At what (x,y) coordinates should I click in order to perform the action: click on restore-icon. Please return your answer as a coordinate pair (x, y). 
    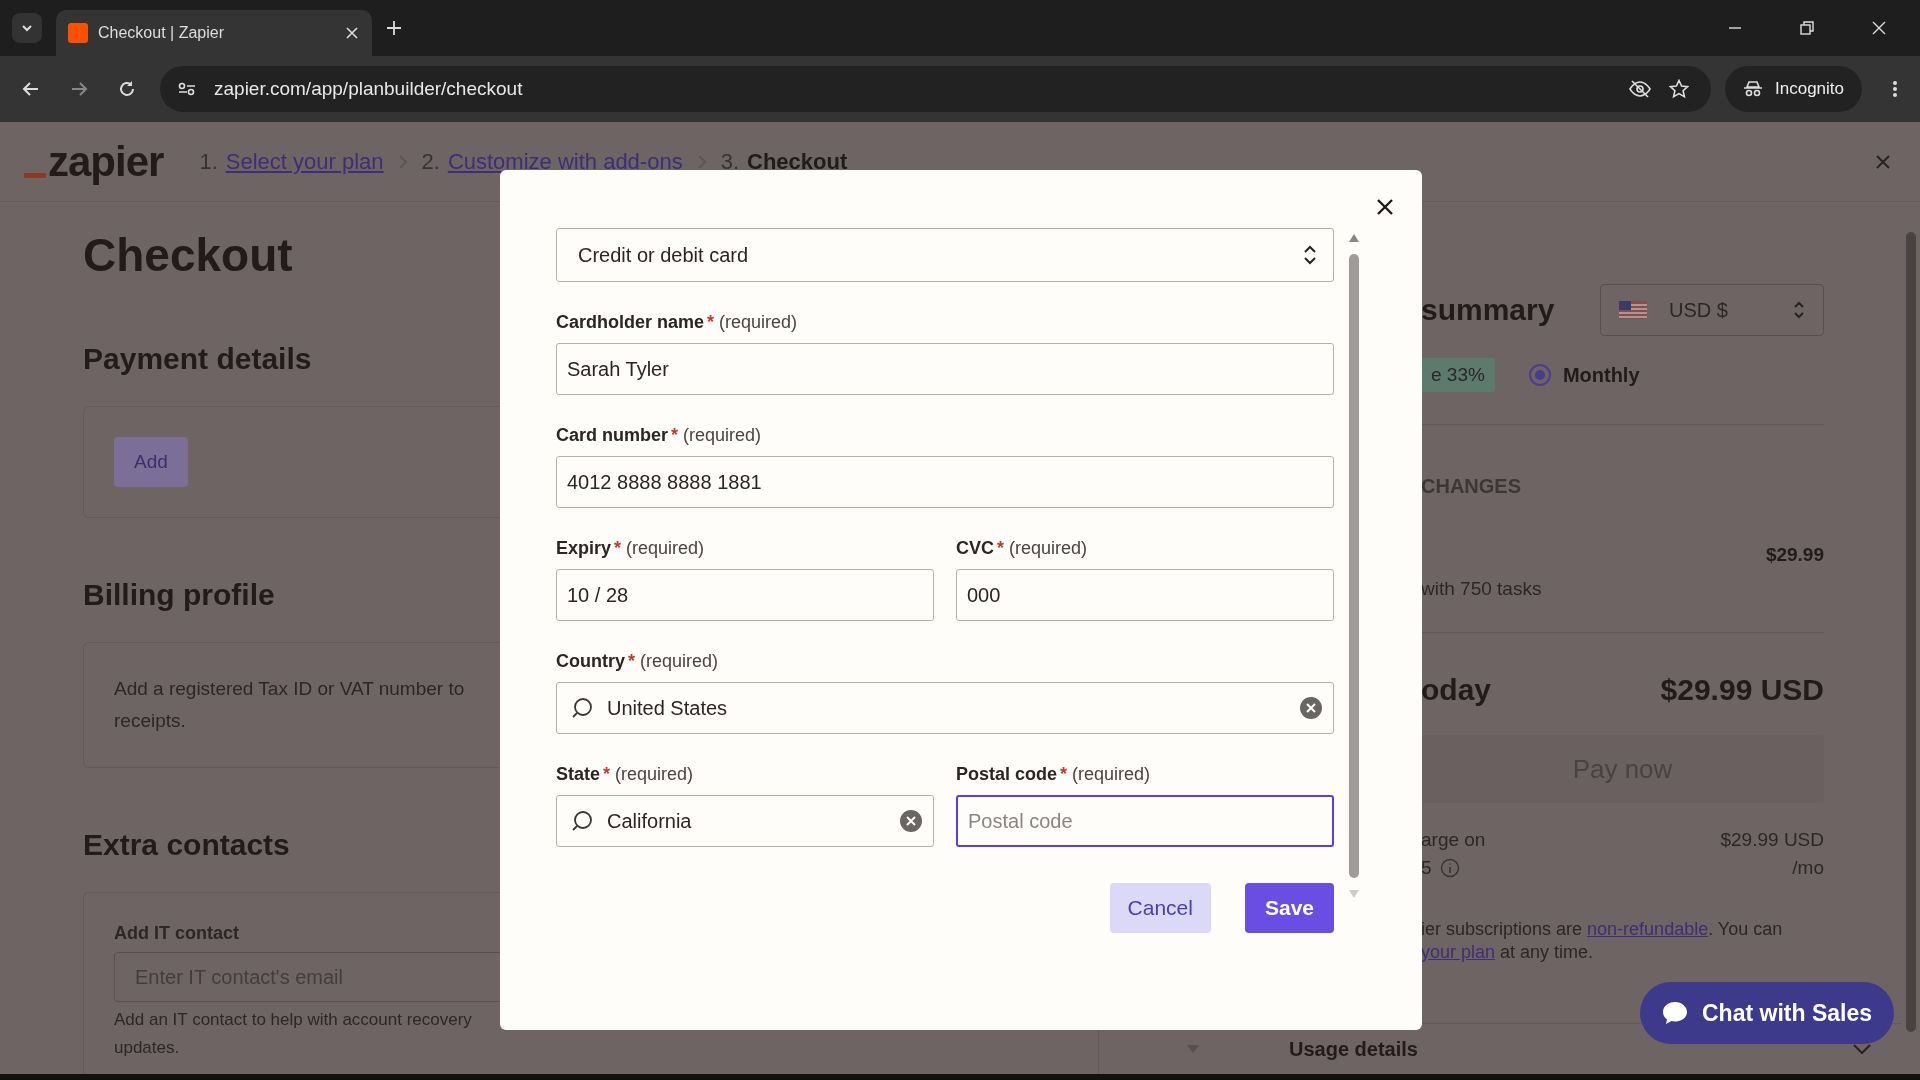
    Looking at the image, I should click on (1807, 28).